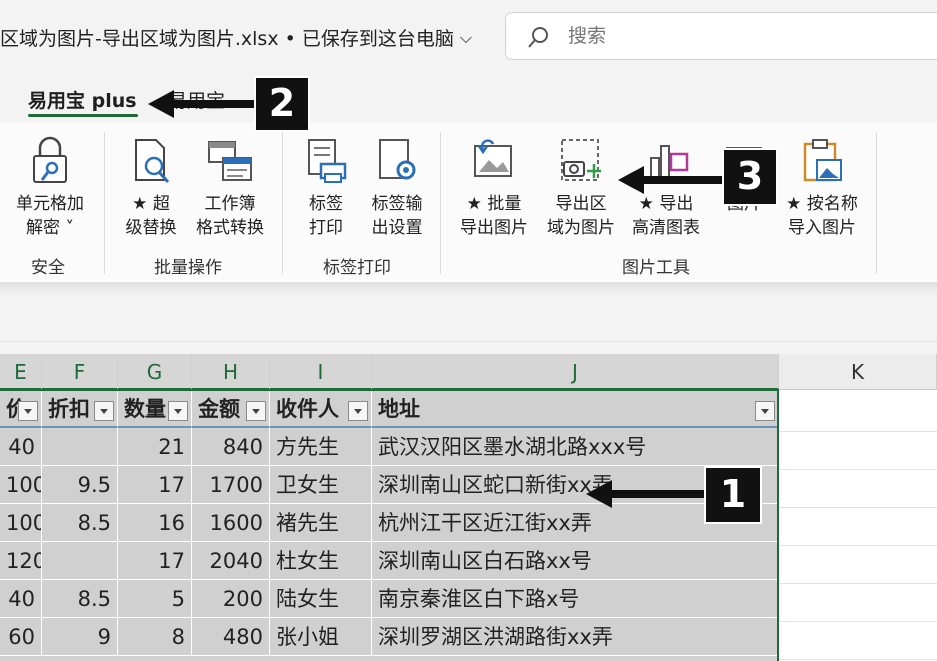 The width and height of the screenshot is (937, 661). What do you see at coordinates (397, 228) in the screenshot?
I see `label-settings-label-2: 出设置` at bounding box center [397, 228].